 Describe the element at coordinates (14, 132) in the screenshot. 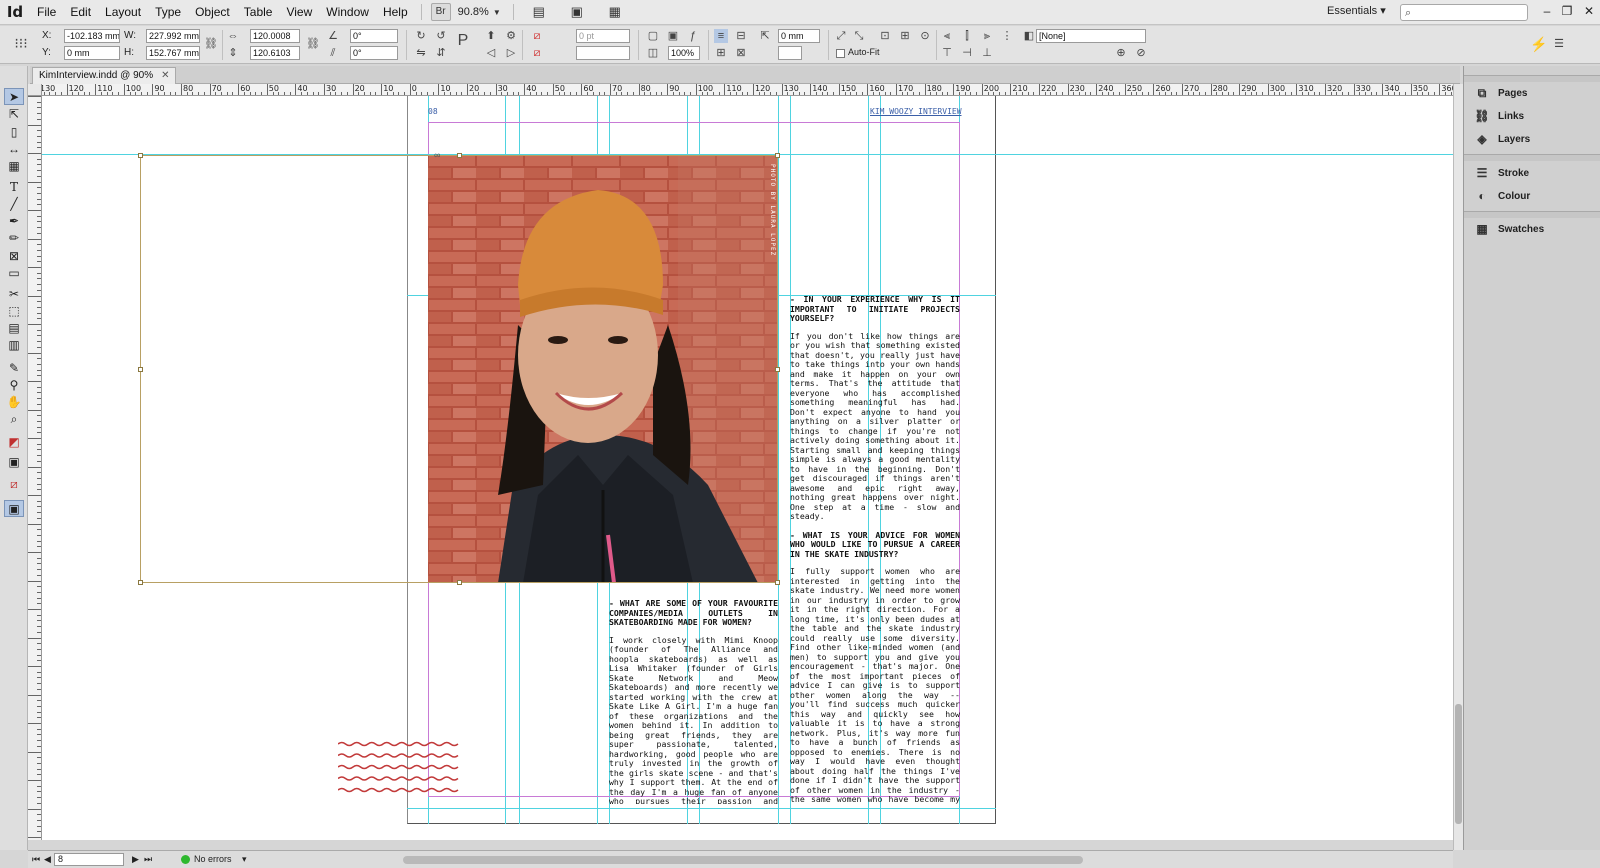

I see `page-tool-icon: ▯` at that location.